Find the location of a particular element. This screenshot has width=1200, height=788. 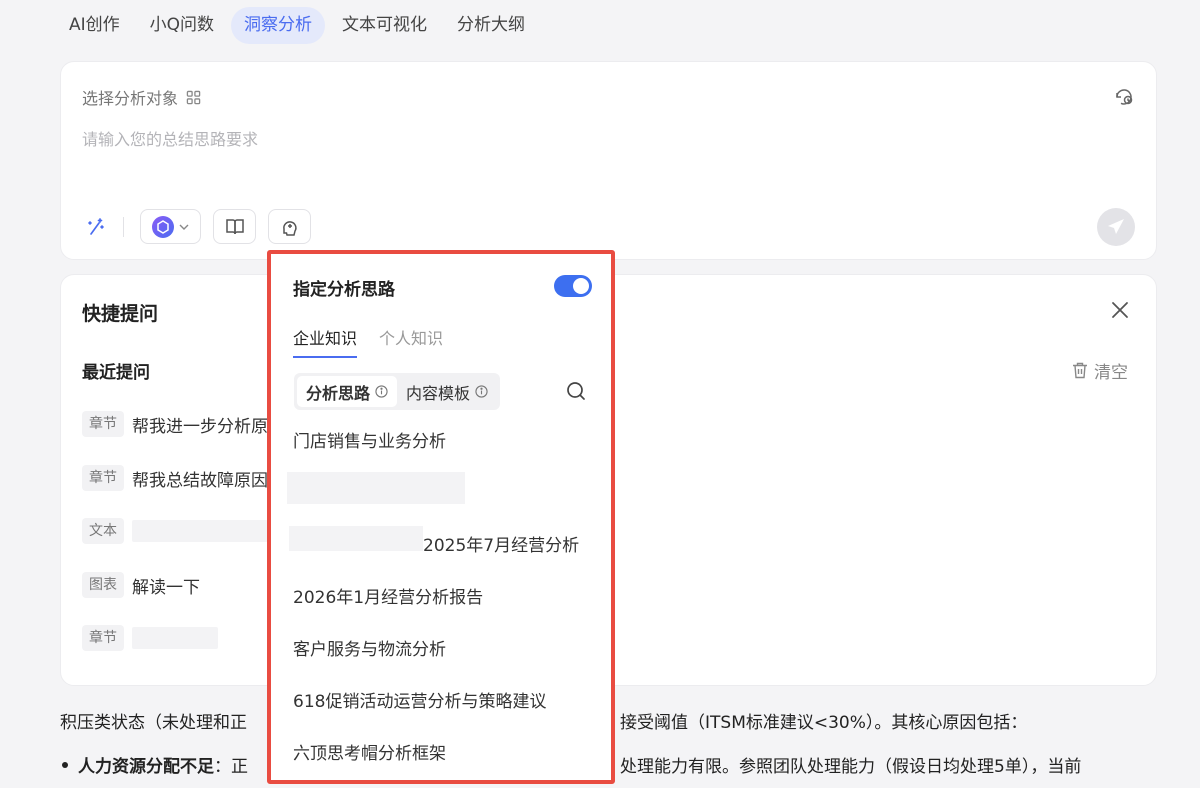

knowledge-tabs: 企业知识 个人知识 is located at coordinates (368, 341).